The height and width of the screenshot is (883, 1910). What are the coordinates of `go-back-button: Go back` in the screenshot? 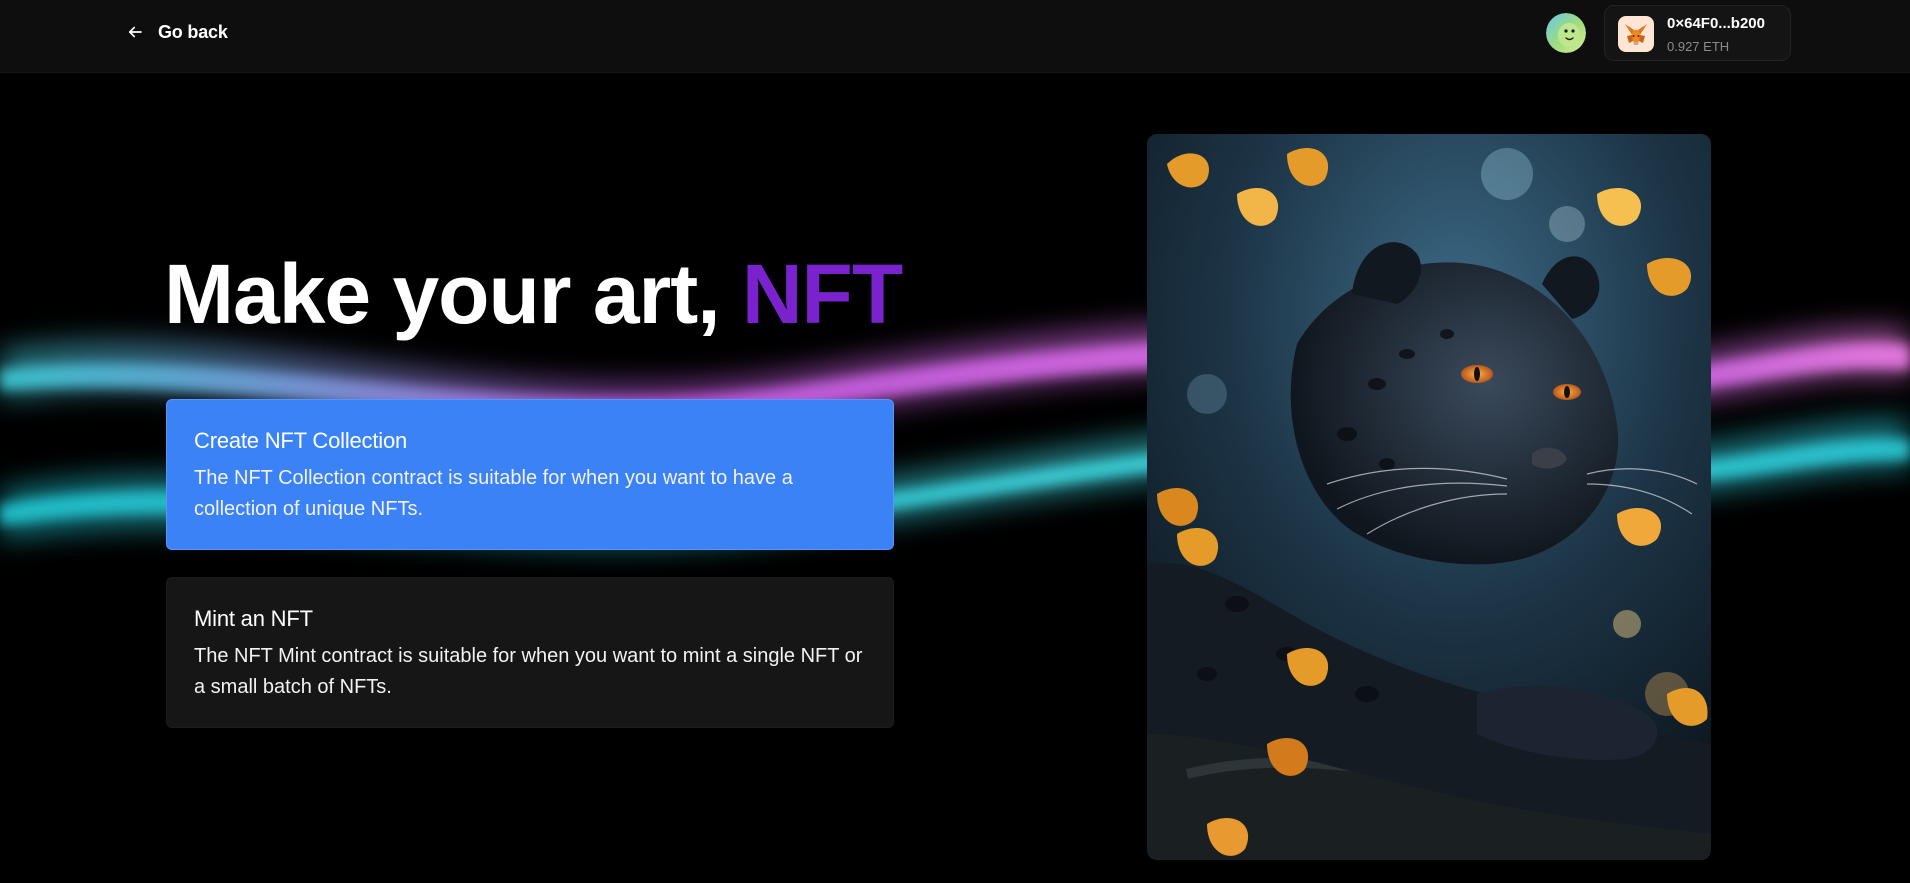 It's located at (177, 32).